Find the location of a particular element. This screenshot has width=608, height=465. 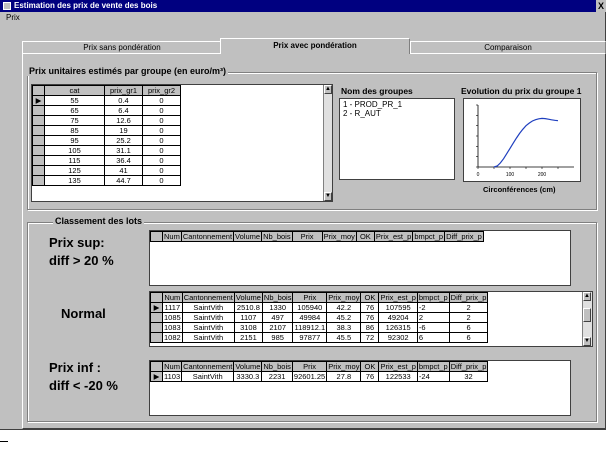

table-row: 85 19 0 is located at coordinates (176, 130).